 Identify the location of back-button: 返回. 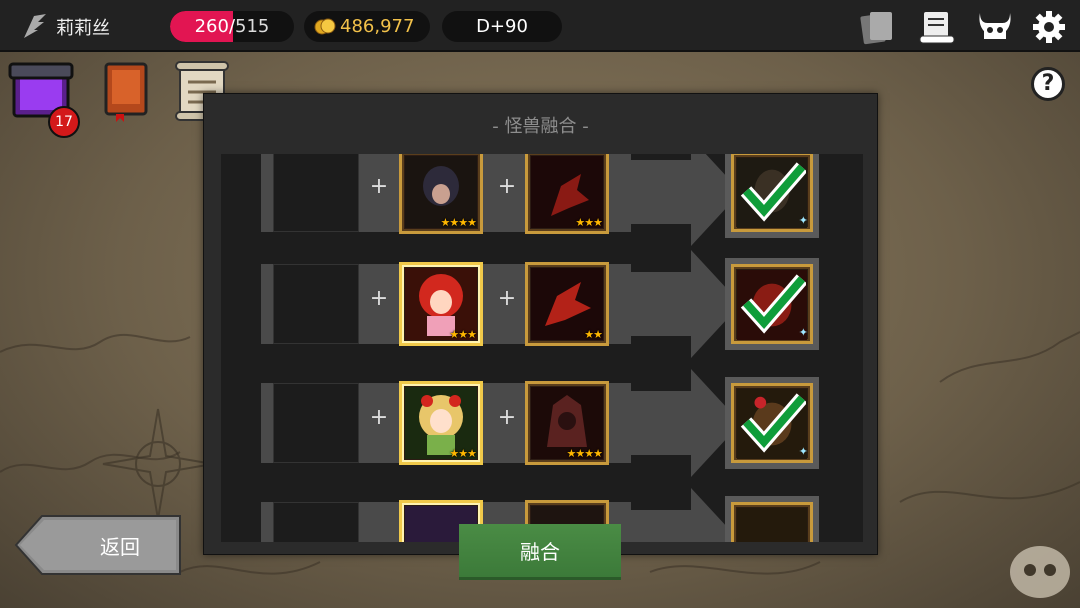
(98, 545).